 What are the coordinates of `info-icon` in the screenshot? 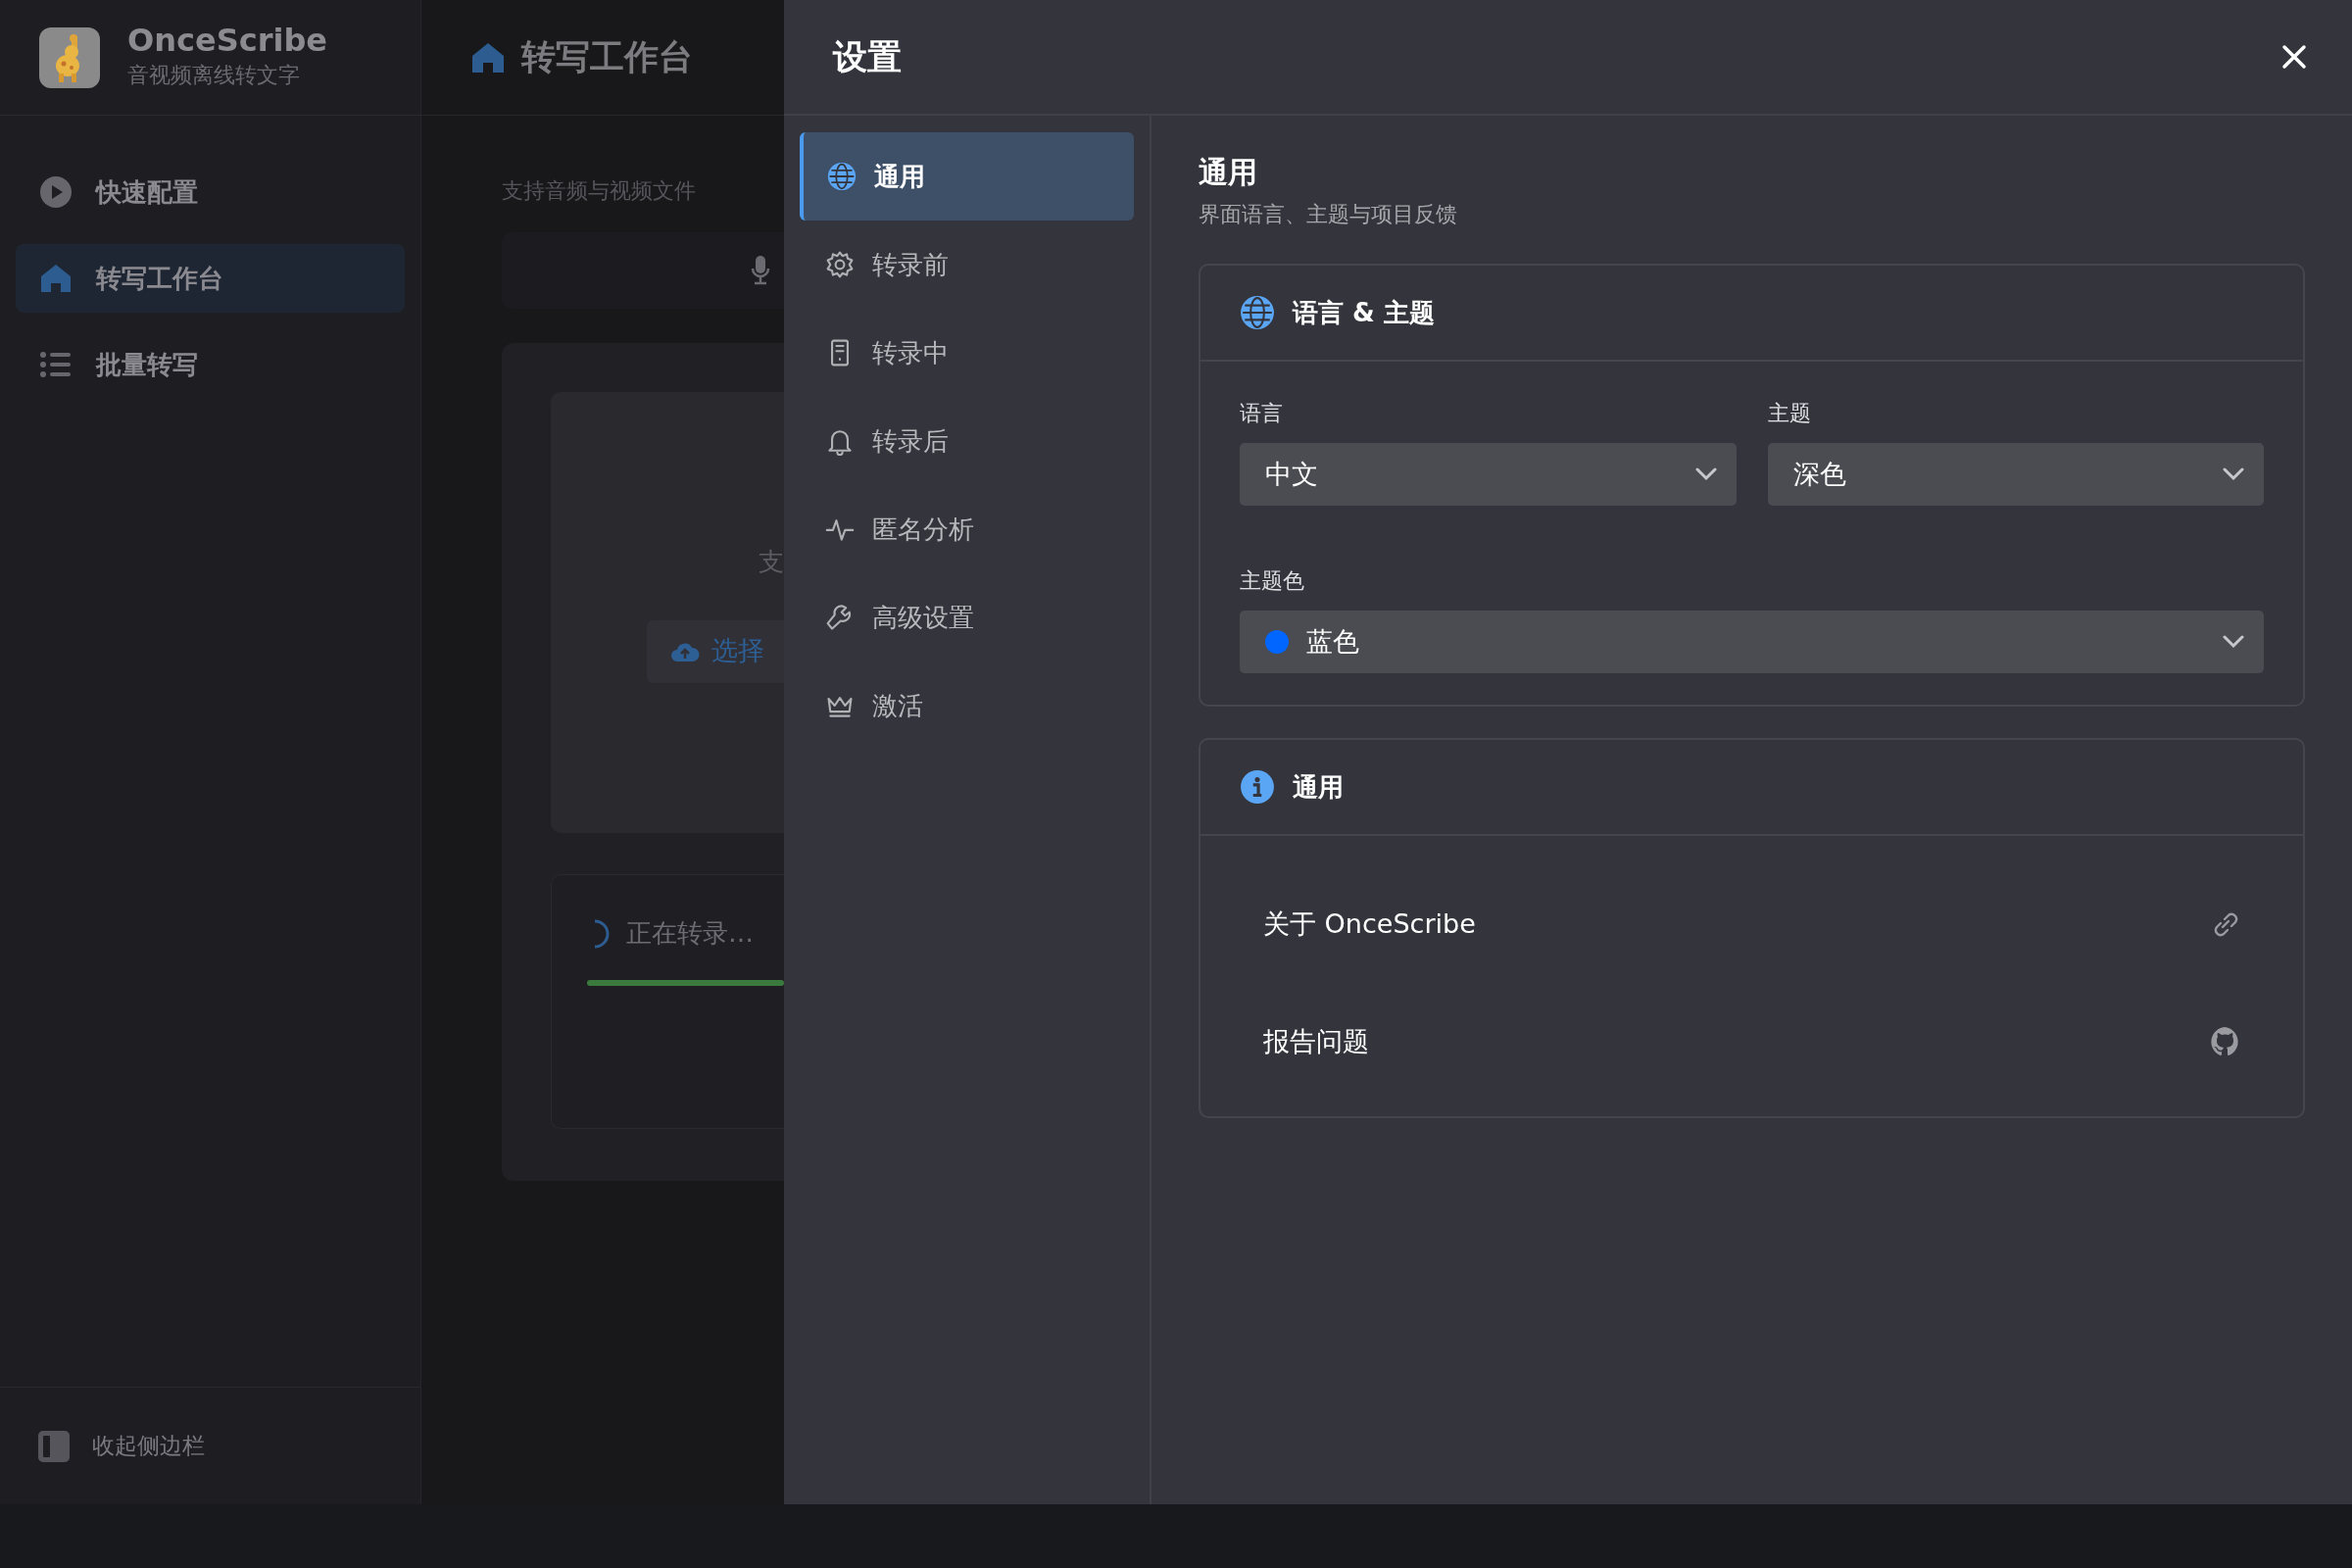 It's located at (1257, 787).